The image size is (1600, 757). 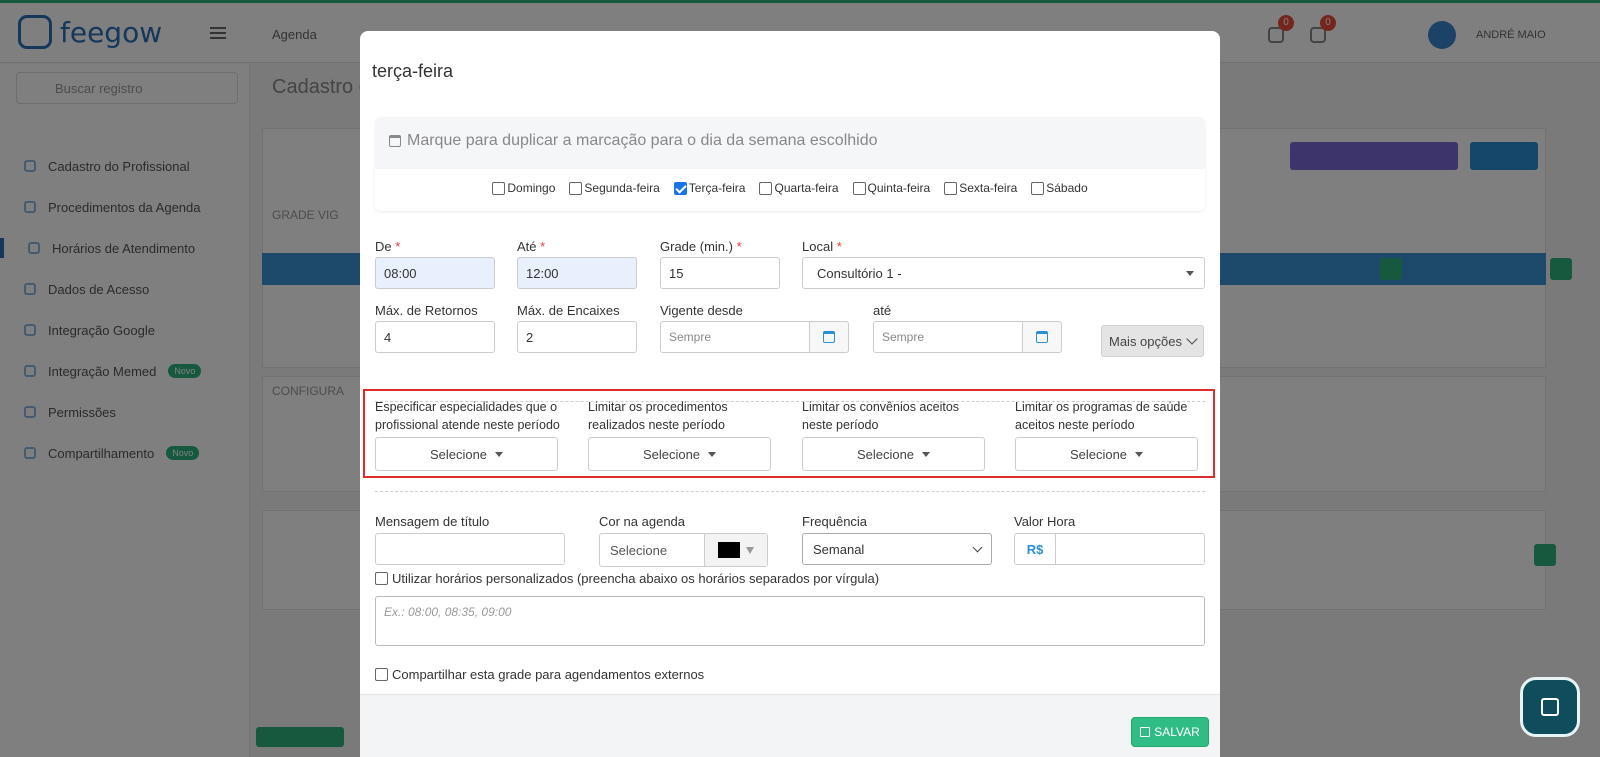 What do you see at coordinates (897, 549) in the screenshot?
I see `frequencia-select: Semanal` at bounding box center [897, 549].